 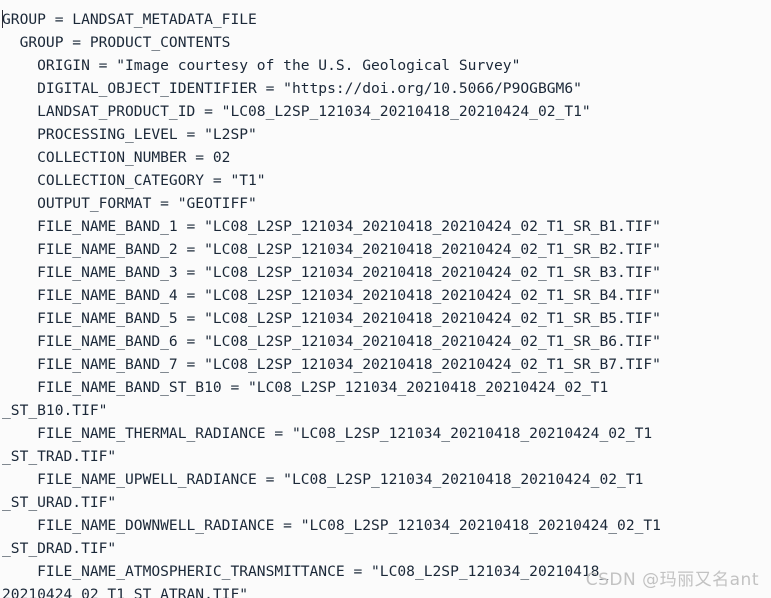 What do you see at coordinates (2, 19) in the screenshot?
I see `text-cursor-caret` at bounding box center [2, 19].